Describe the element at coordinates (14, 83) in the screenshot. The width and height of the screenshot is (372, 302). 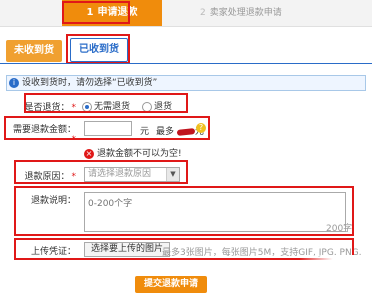
I see `info-icon: i` at that location.